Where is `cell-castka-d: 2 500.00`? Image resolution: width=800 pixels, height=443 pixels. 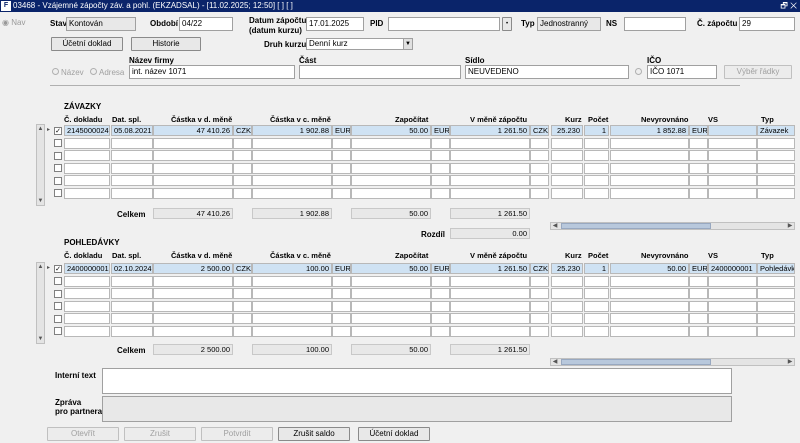
cell-castka-d: 2 500.00 is located at coordinates (193, 268).